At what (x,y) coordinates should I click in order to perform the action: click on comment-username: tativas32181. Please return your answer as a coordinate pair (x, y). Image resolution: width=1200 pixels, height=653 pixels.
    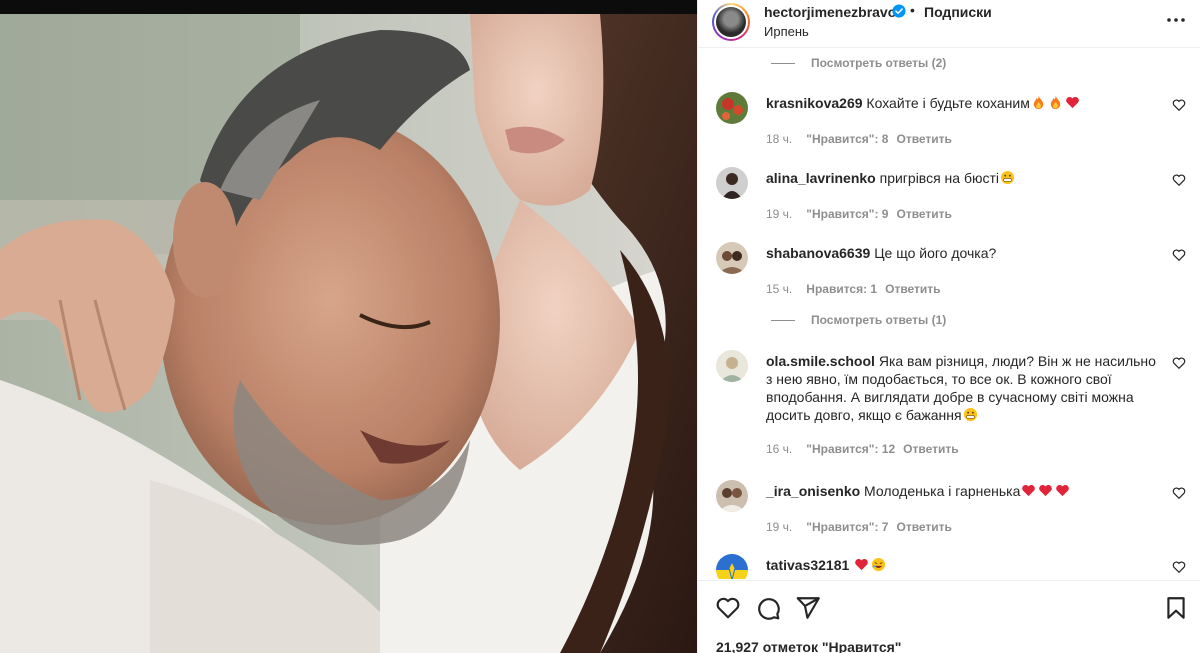
    Looking at the image, I should click on (807, 565).